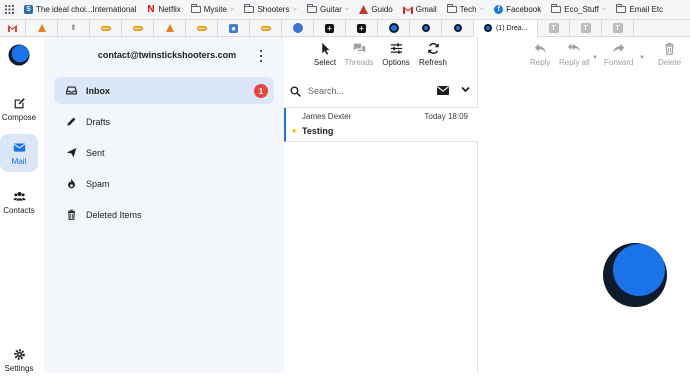  Describe the element at coordinates (164, 152) in the screenshot. I see `folder-sent: Sent` at that location.